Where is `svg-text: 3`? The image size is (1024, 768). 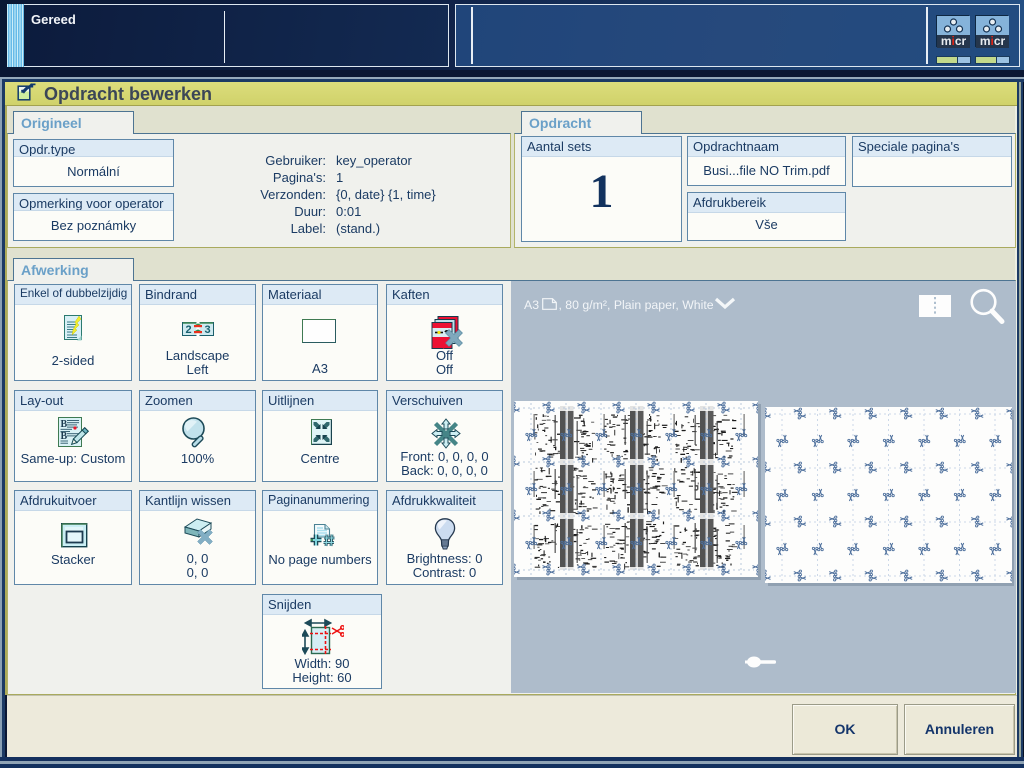 svg-text: 3 is located at coordinates (207, 330).